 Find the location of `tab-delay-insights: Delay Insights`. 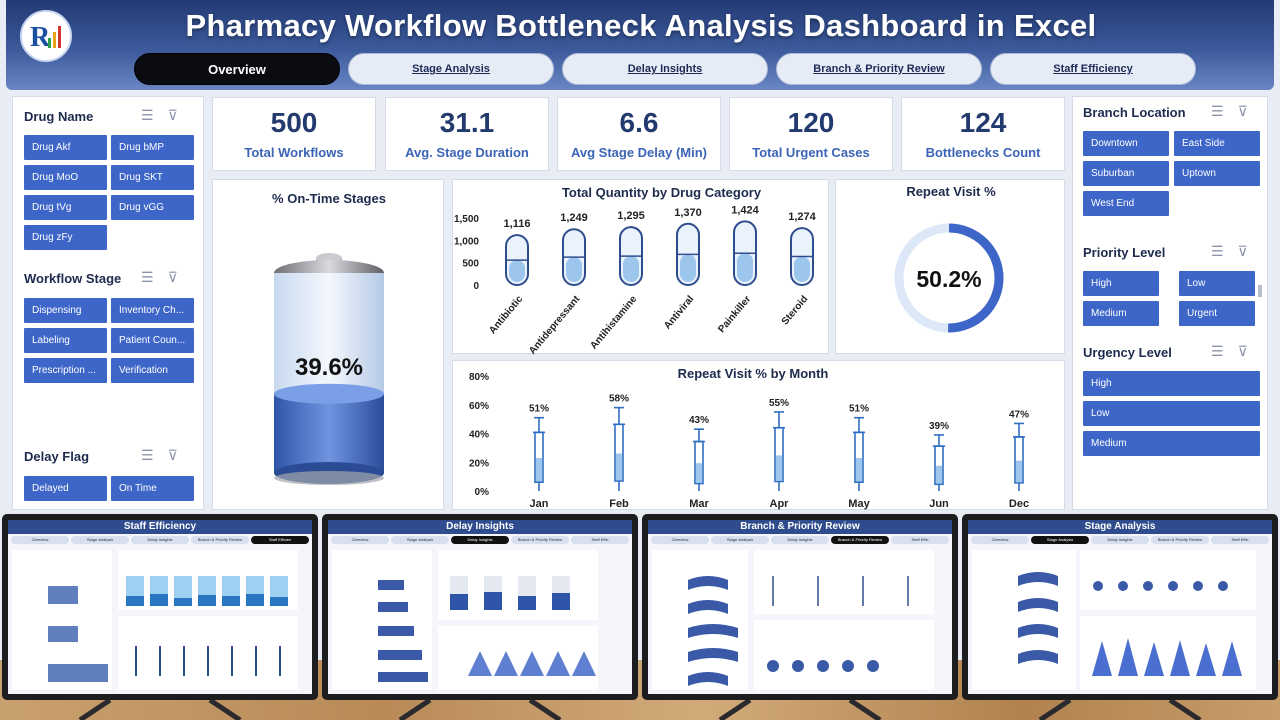

tab-delay-insights: Delay Insights is located at coordinates (665, 69).